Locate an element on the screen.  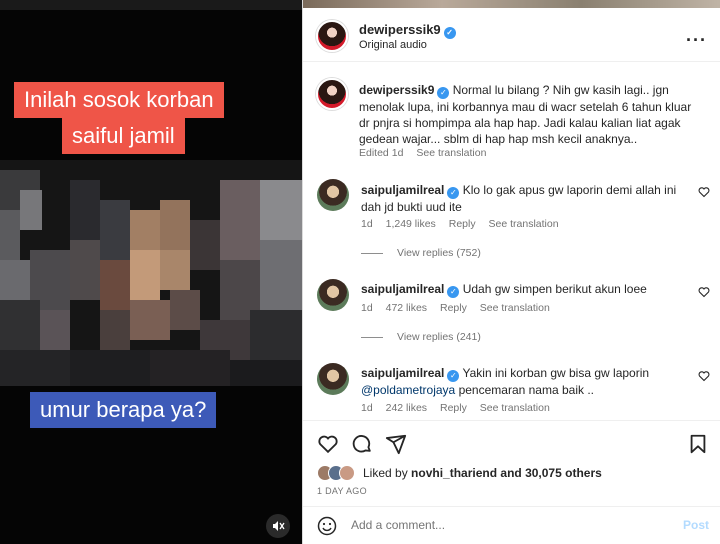
caption-username: dewiperssik9 is located at coordinates (396, 90).